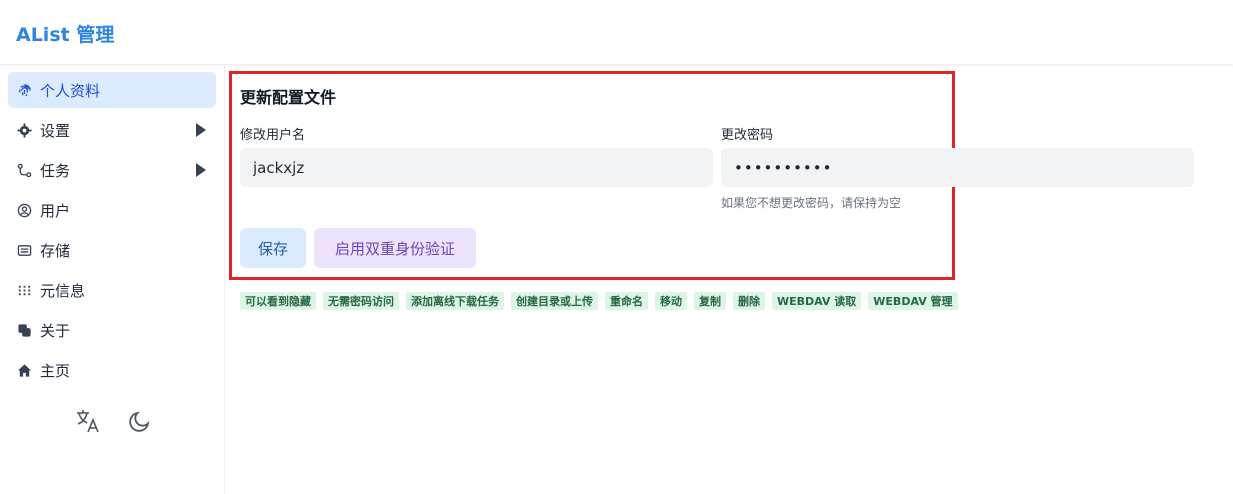 This screenshot has width=1233, height=494. What do you see at coordinates (273, 135) in the screenshot?
I see `username-label: 修改用户名` at bounding box center [273, 135].